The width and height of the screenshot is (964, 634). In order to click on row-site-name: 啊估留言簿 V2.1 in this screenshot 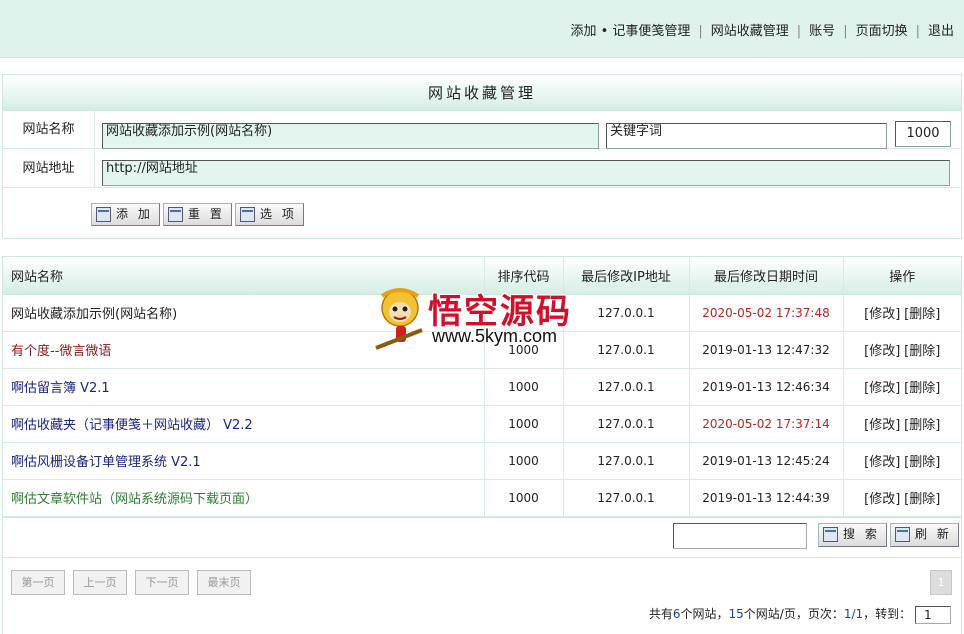, I will do `click(244, 387)`.